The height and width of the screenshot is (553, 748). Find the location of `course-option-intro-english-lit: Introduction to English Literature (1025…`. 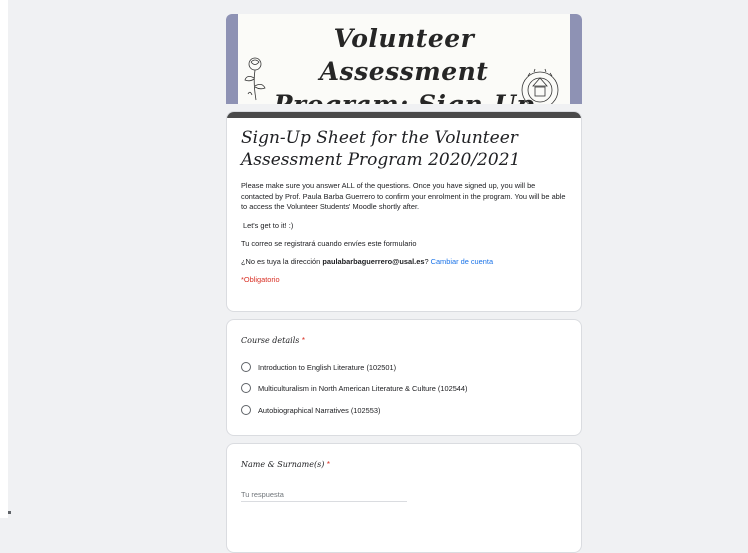

course-option-intro-english-lit: Introduction to English Literature (1025… is located at coordinates (318, 367).